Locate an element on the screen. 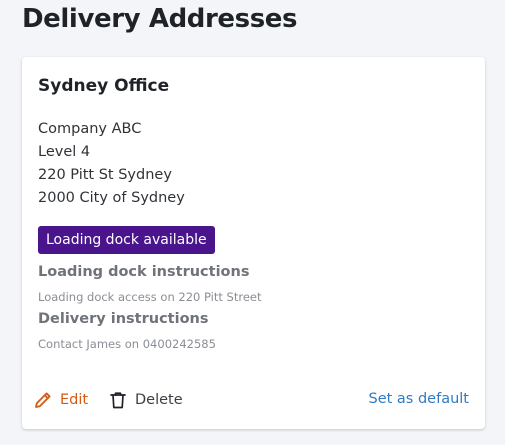 The width and height of the screenshot is (505, 445). delivery-heading: Delivery instructions is located at coordinates (123, 319).